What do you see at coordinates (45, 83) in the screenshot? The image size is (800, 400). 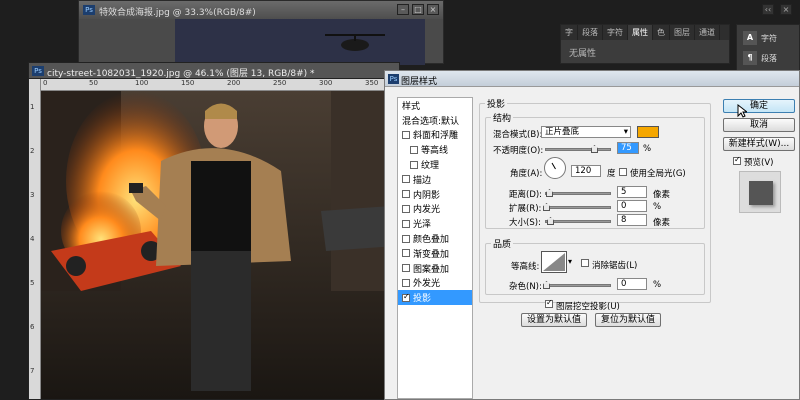 I see `ruler-tick: 0` at bounding box center [45, 83].